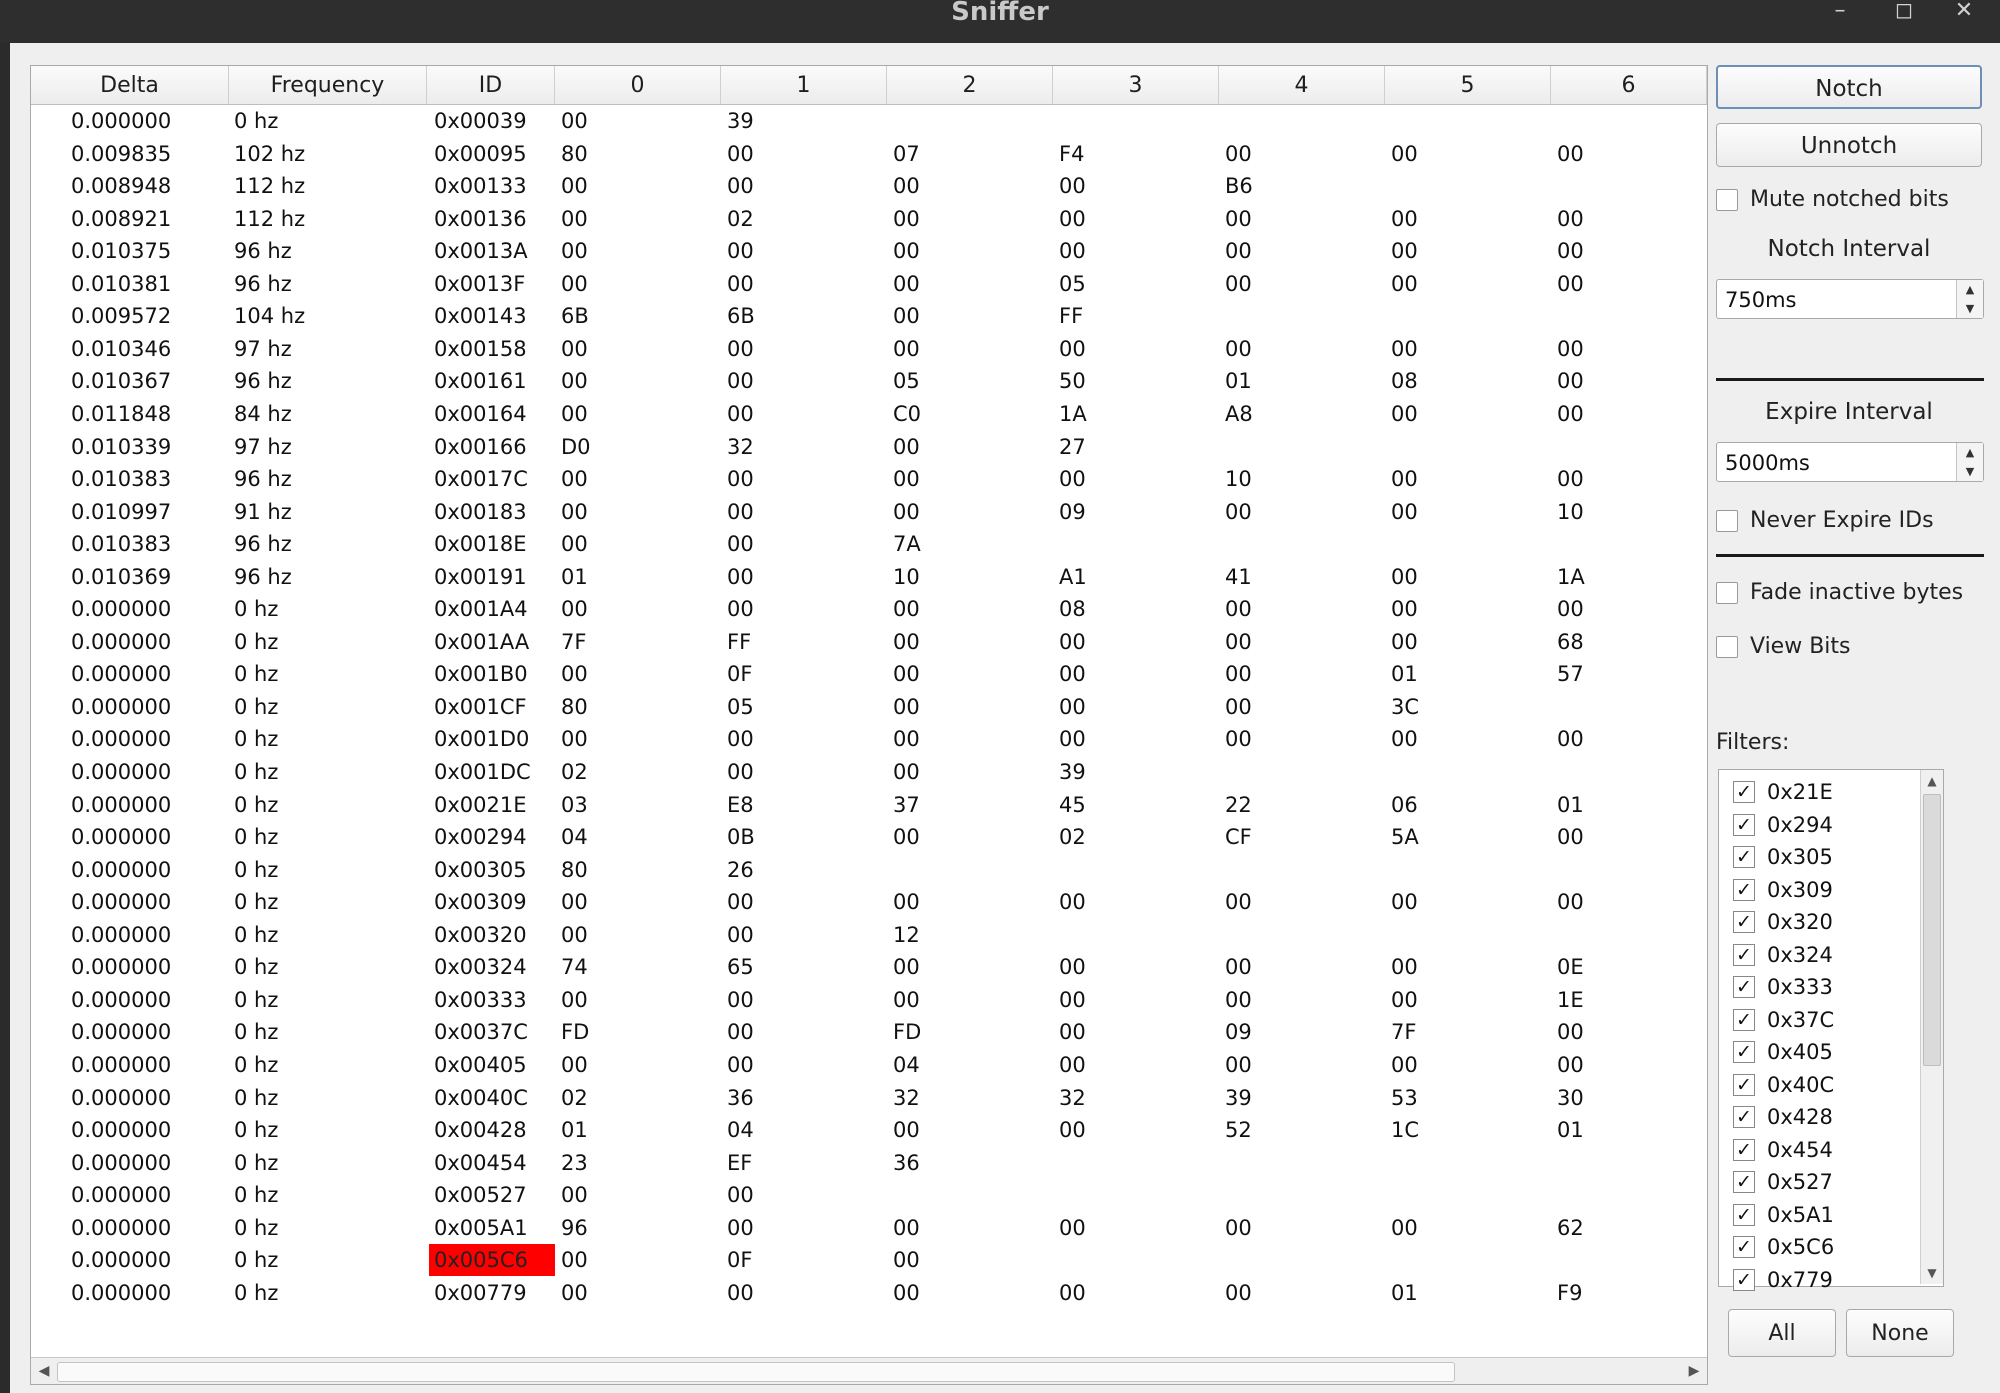 The image size is (2000, 1393). I want to click on table-row: 0.000000 0 hz 0x001DC 02 00 00 39, so click(869, 772).